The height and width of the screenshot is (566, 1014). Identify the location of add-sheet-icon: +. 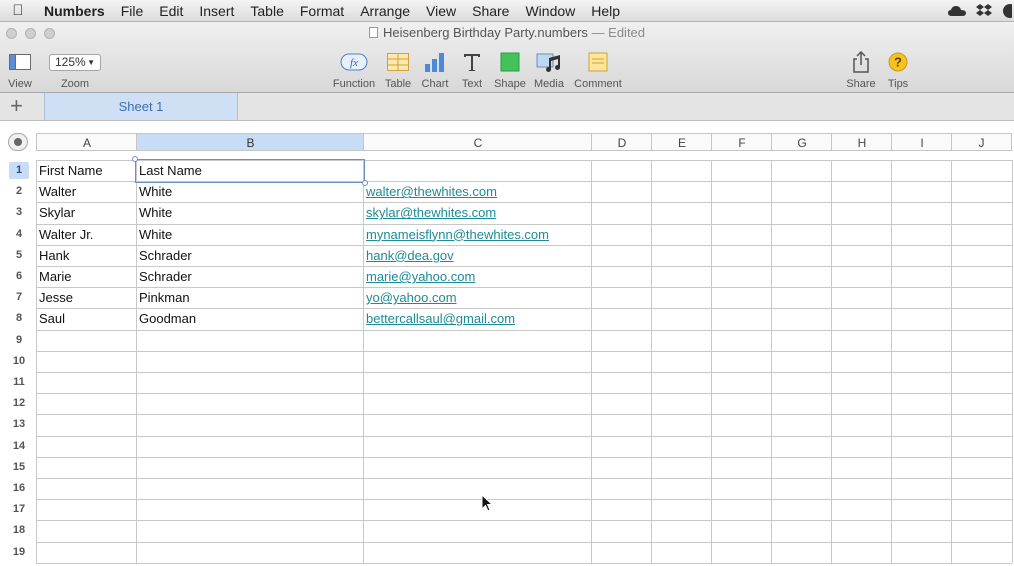
(16, 106).